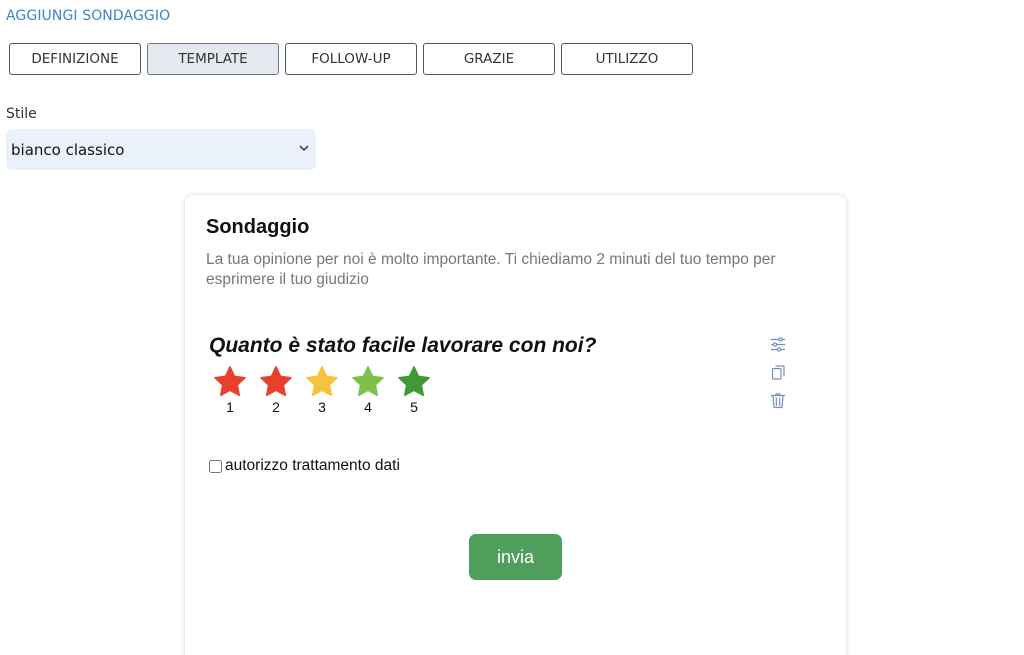 Image resolution: width=1024 pixels, height=655 pixels. I want to click on rating-label: 5, so click(414, 407).